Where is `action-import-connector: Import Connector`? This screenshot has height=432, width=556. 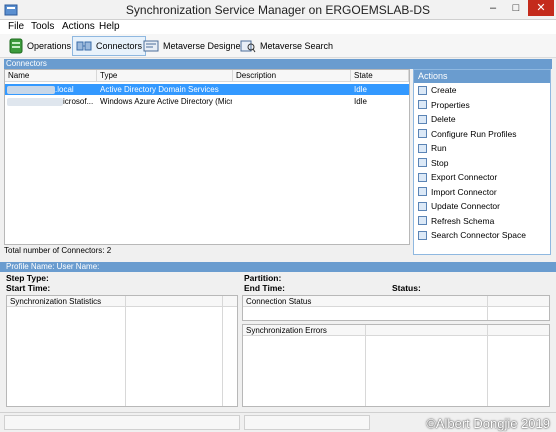
action-import-connector: Import Connector is located at coordinates (482, 192).